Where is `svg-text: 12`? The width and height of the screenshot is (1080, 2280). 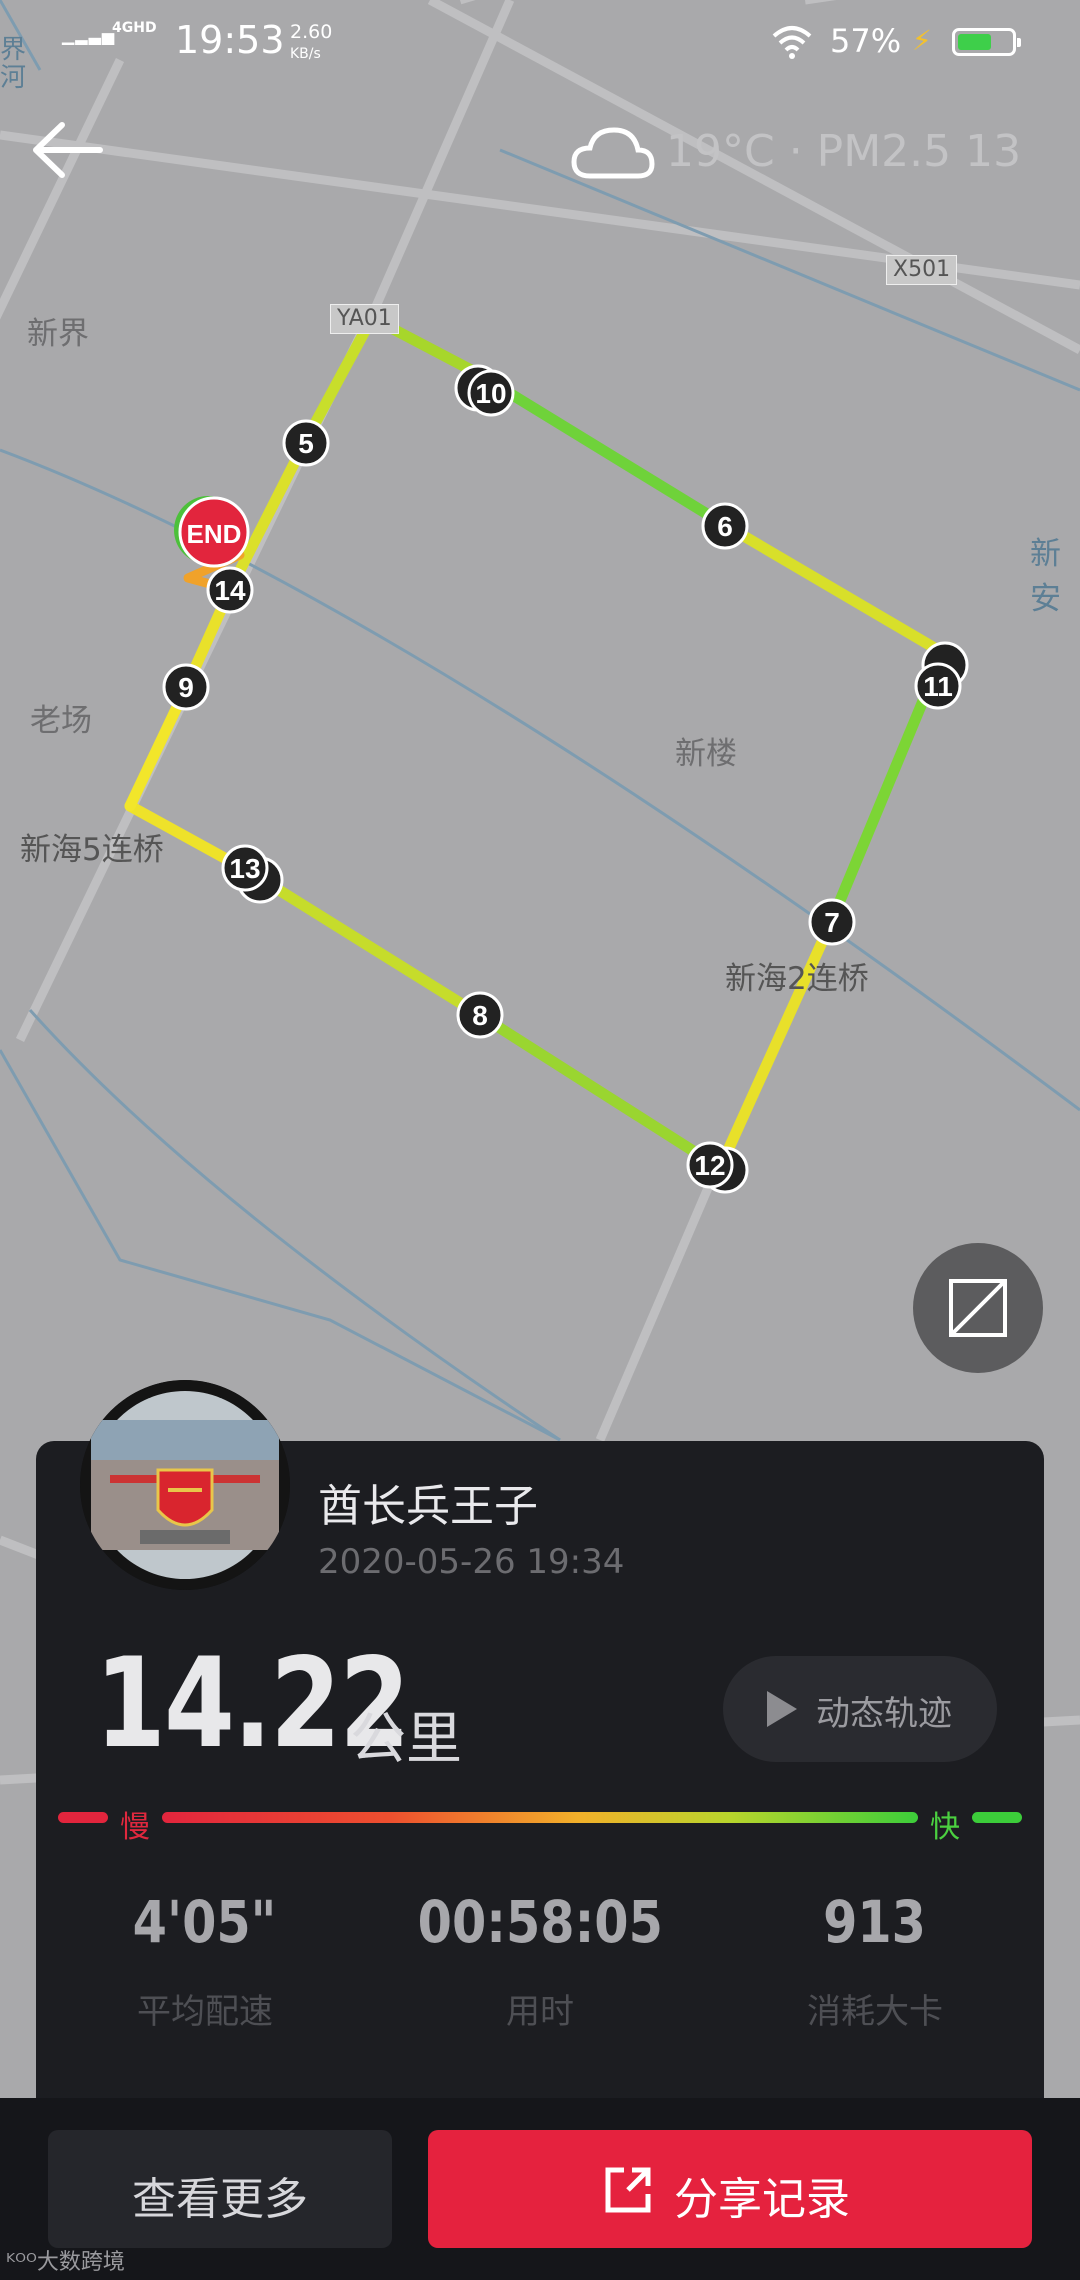
svg-text: 12 is located at coordinates (709, 1165).